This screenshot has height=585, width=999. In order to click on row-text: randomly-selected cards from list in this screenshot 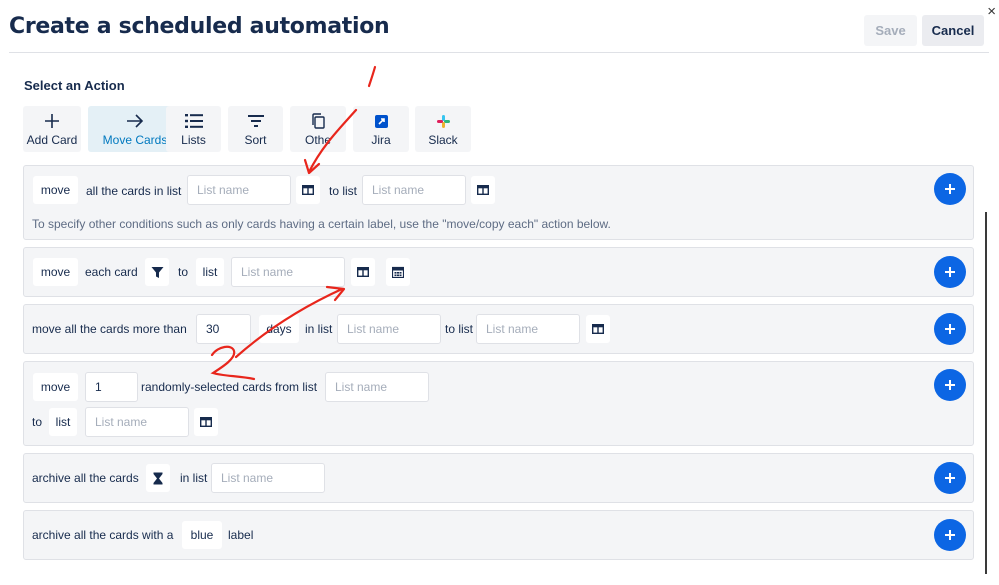, I will do `click(229, 387)`.